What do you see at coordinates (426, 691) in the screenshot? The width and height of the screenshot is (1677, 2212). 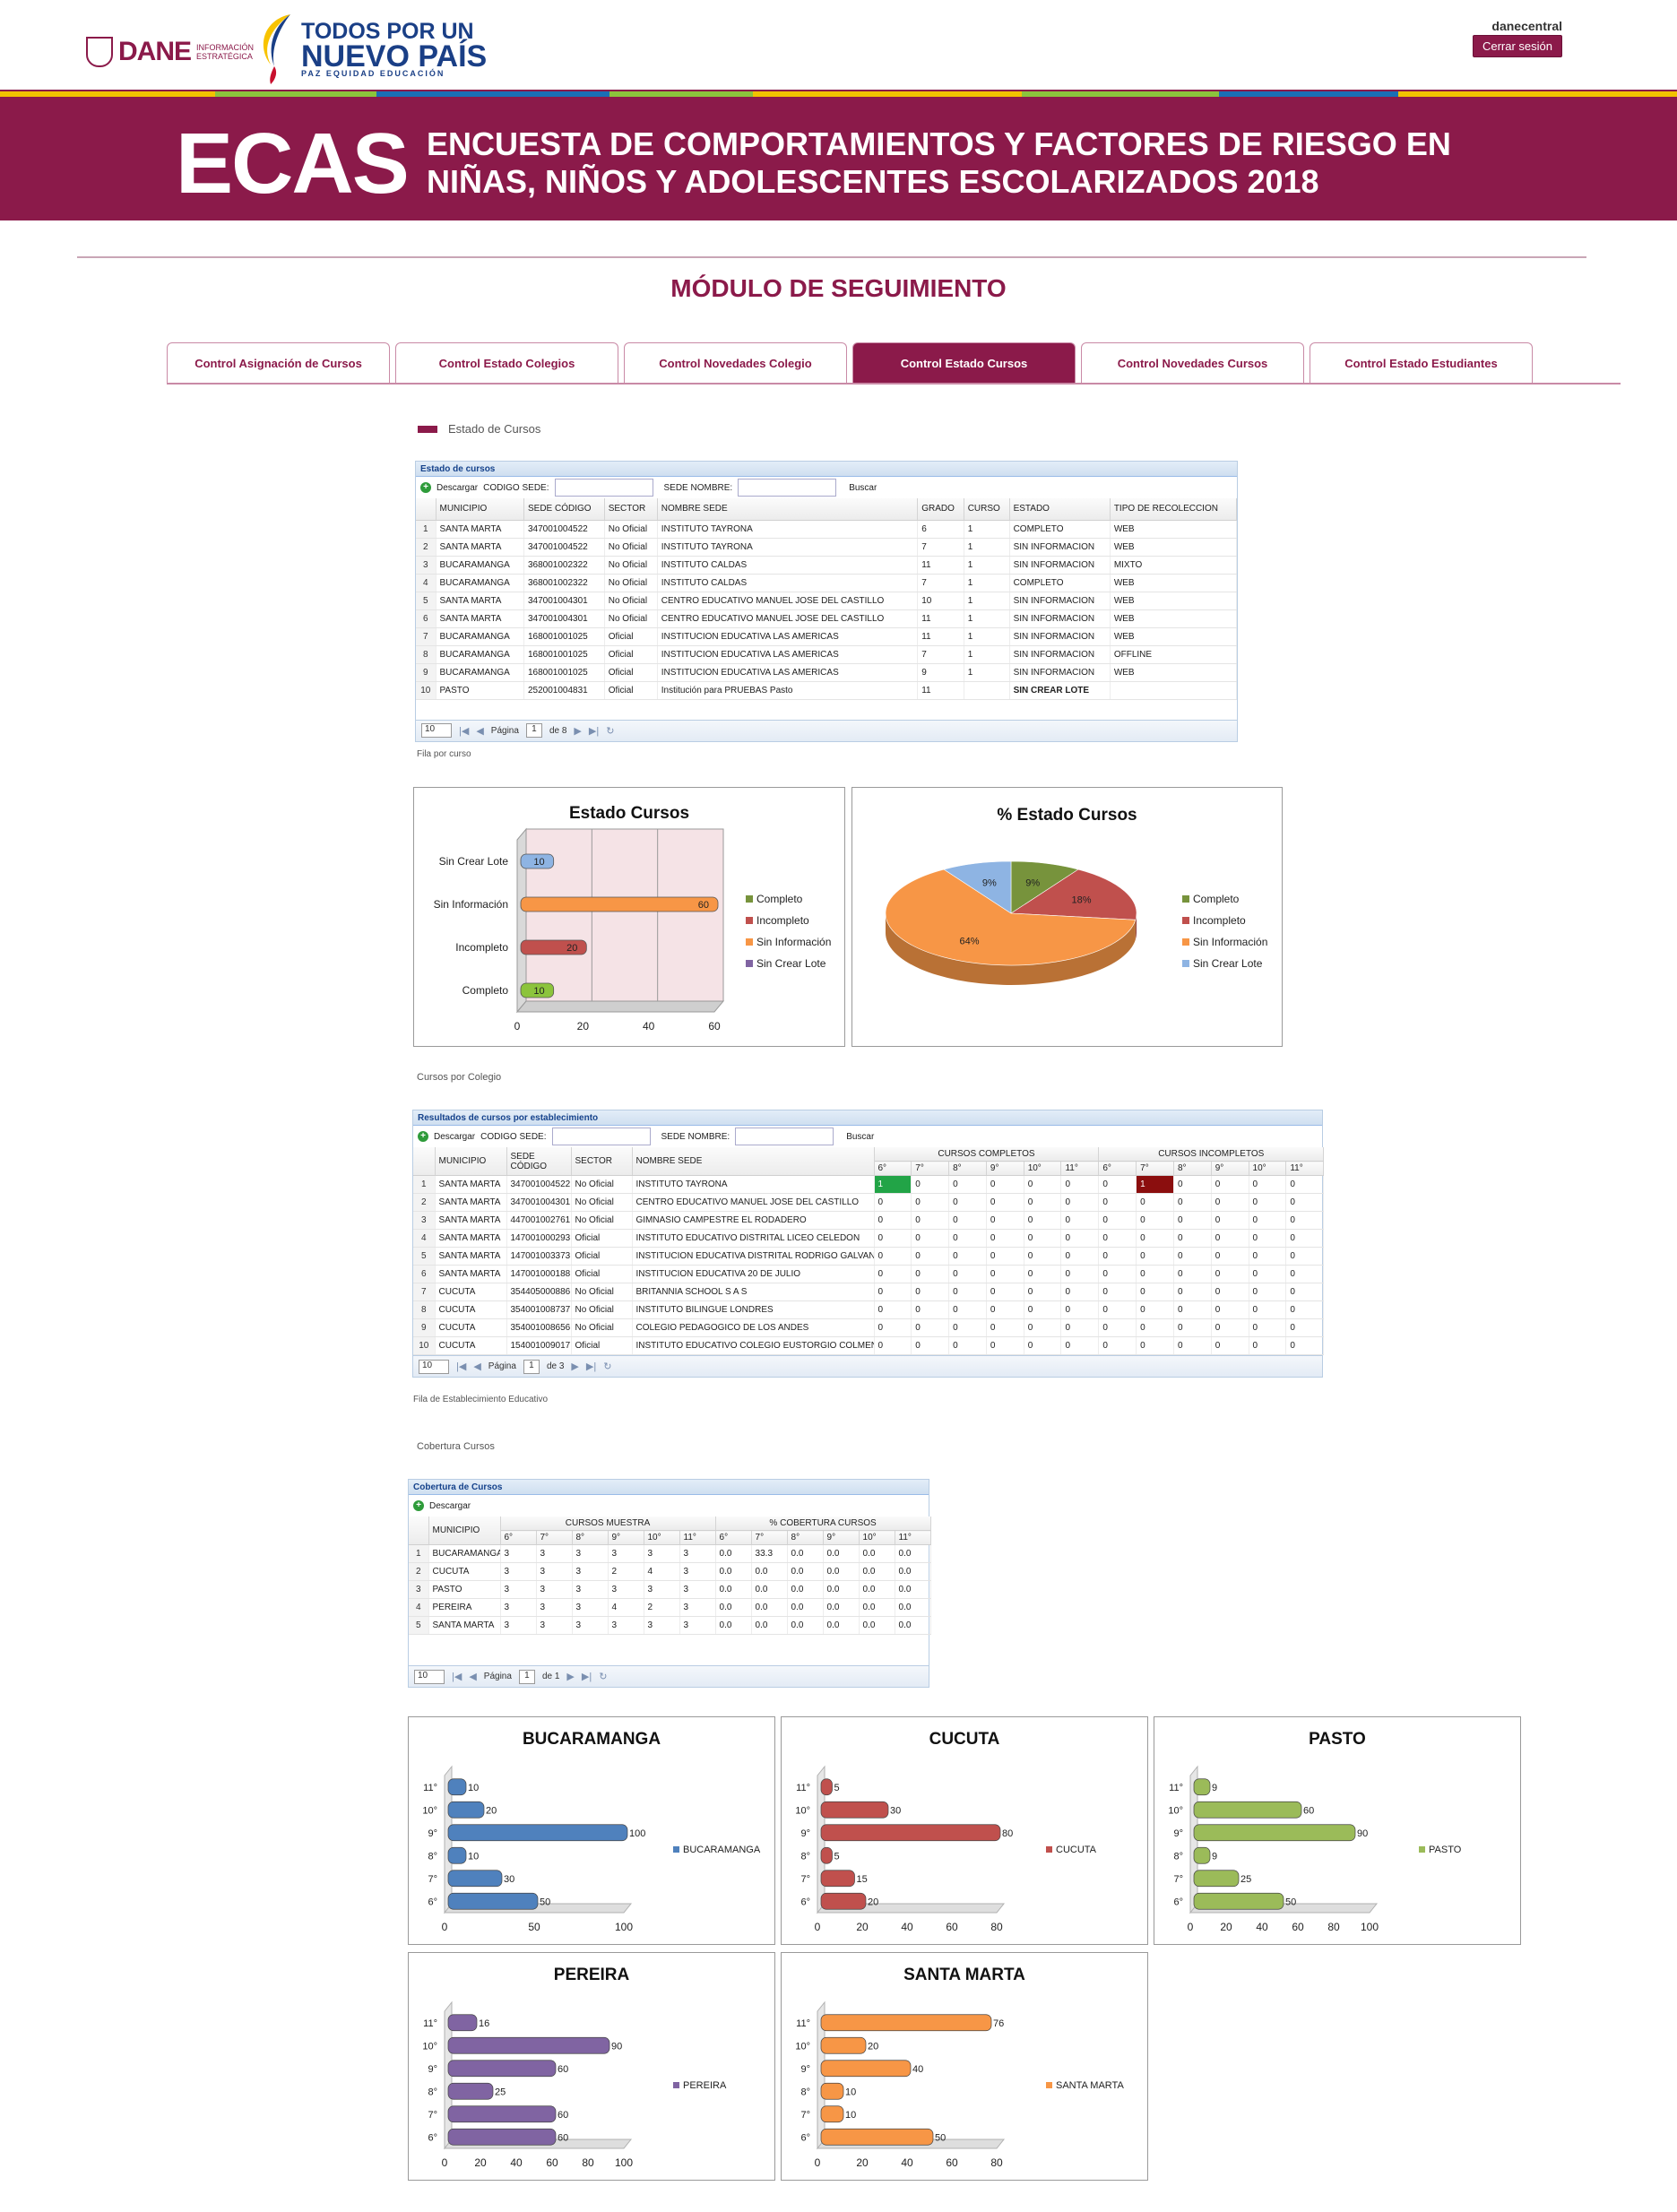 I see `row-number: 10` at bounding box center [426, 691].